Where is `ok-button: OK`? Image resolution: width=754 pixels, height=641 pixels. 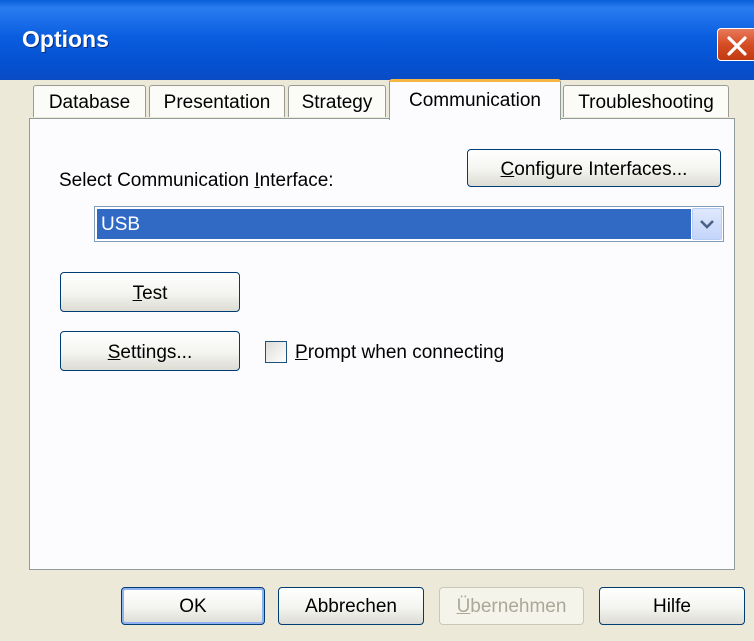 ok-button: OK is located at coordinates (193, 606).